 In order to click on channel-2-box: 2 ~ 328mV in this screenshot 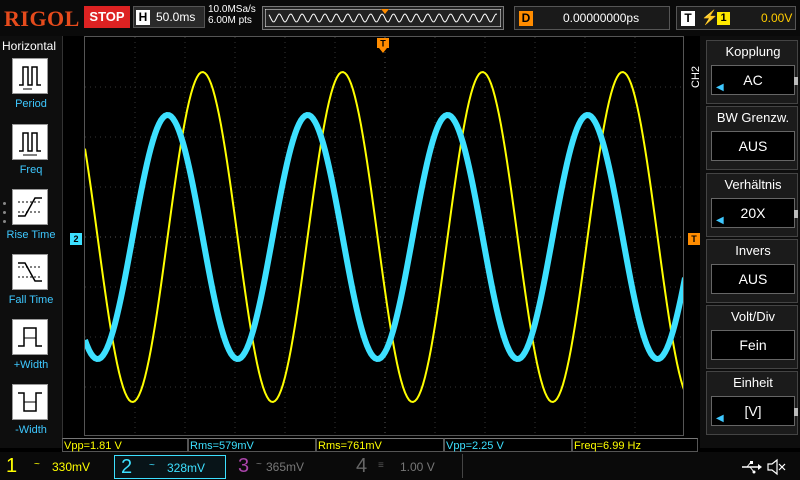, I will do `click(170, 467)`.